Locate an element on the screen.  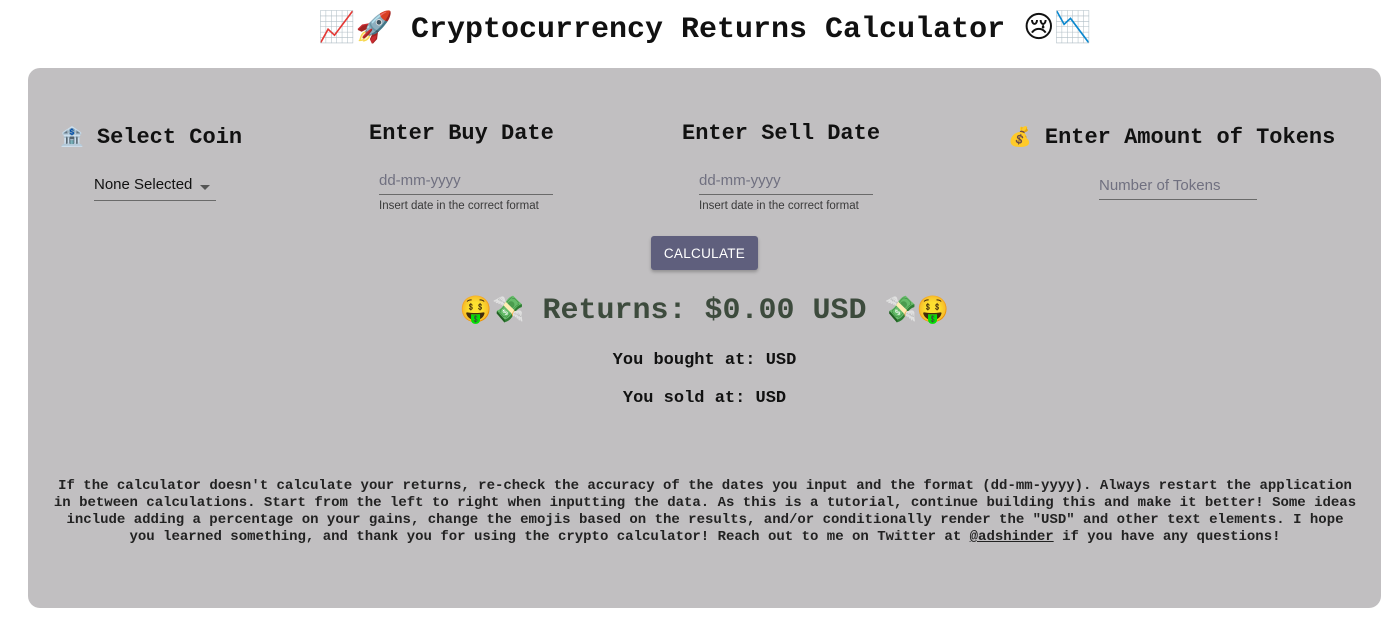
sell-date-helper: Insert date in the correct format is located at coordinates (779, 206).